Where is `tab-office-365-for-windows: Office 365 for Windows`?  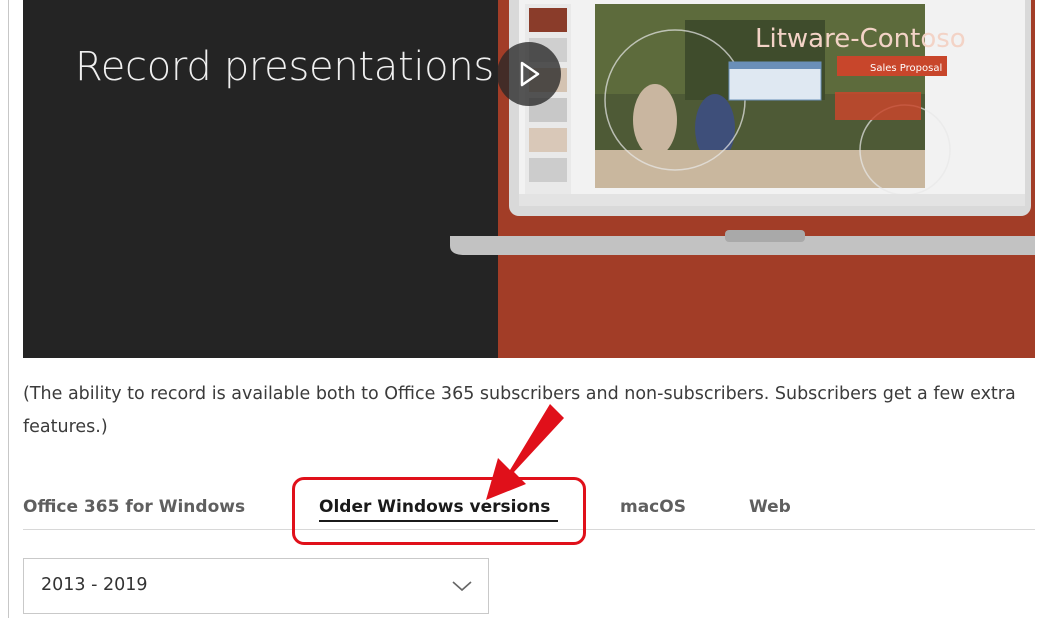
tab-office-365-for-windows: Office 365 for Windows is located at coordinates (134, 507).